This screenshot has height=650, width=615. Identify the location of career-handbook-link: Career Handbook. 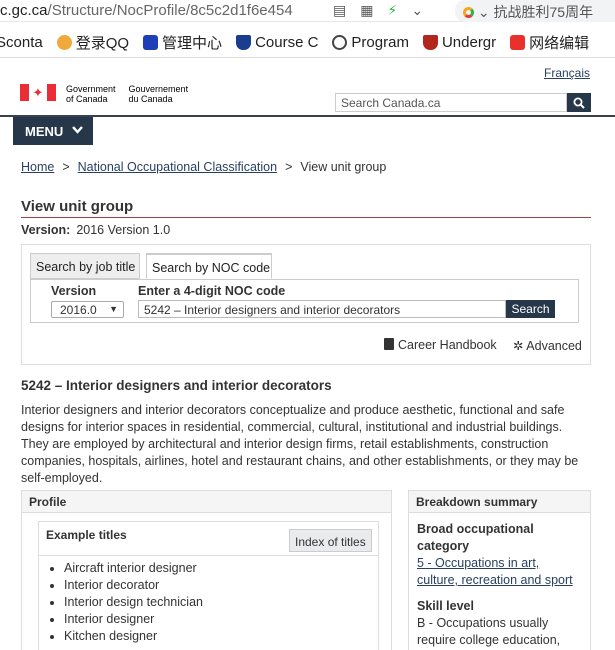
(440, 345).